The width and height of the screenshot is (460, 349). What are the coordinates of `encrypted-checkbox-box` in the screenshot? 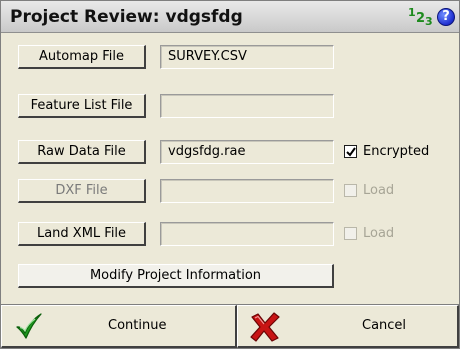 It's located at (350, 151).